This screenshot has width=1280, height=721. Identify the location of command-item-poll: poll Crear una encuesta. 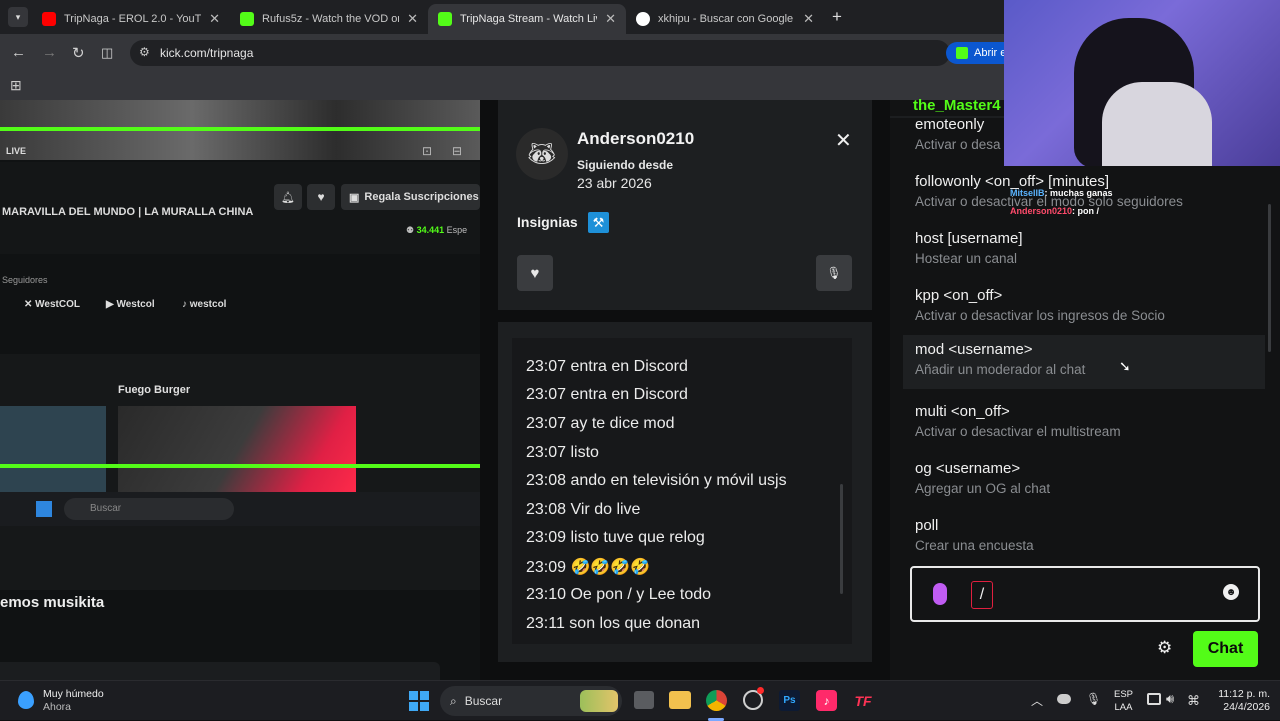
(1084, 538).